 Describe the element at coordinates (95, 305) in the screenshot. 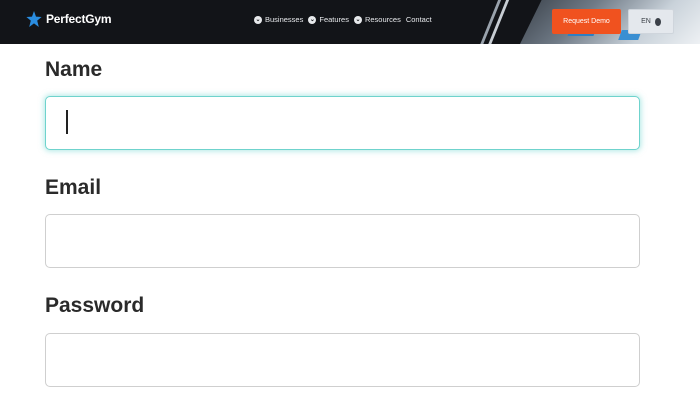

I see `password-label: Password` at that location.